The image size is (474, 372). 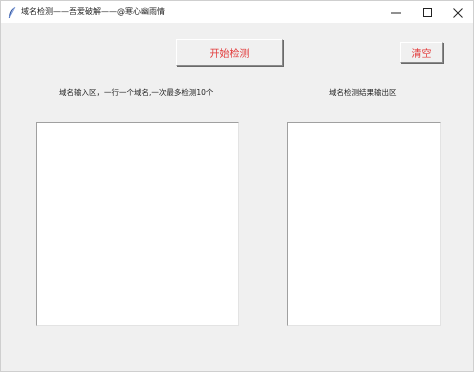 What do you see at coordinates (421, 52) in the screenshot?
I see `clear-button: 清空` at bounding box center [421, 52].